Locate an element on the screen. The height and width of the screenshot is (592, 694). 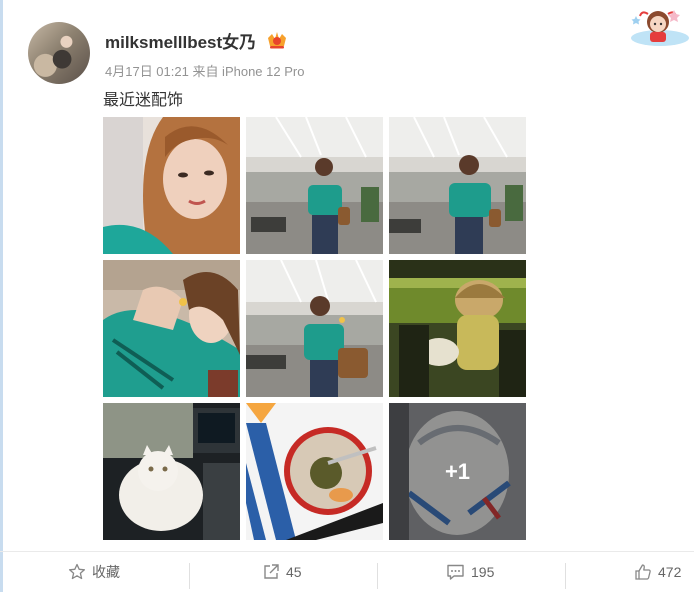
comment-icon is located at coordinates (455, 572).